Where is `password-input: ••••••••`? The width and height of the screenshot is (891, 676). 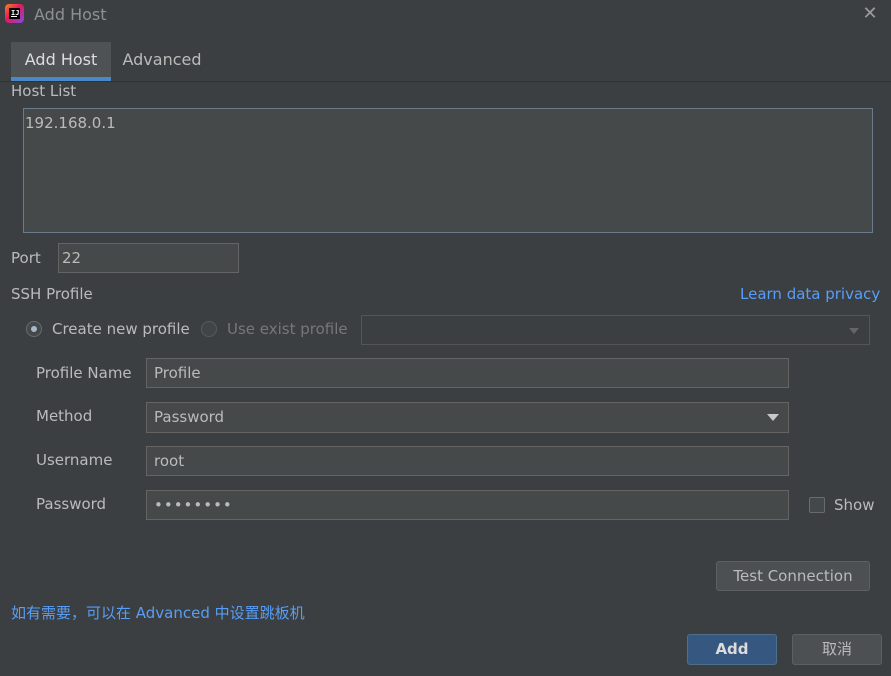 password-input: •••••••• is located at coordinates (467, 505).